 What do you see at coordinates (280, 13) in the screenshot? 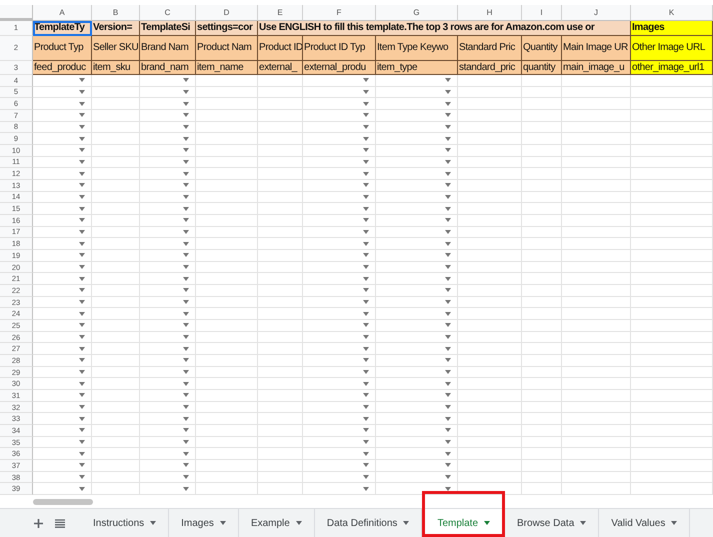
I see `column-header: E` at bounding box center [280, 13].